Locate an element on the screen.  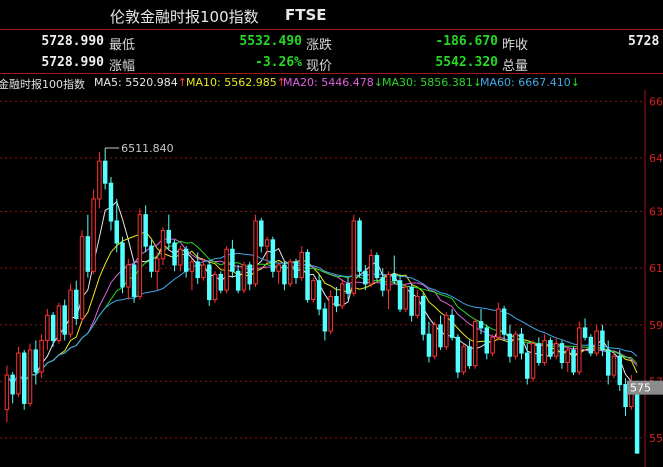
current-price-tag: 575 is located at coordinates (640, 388).